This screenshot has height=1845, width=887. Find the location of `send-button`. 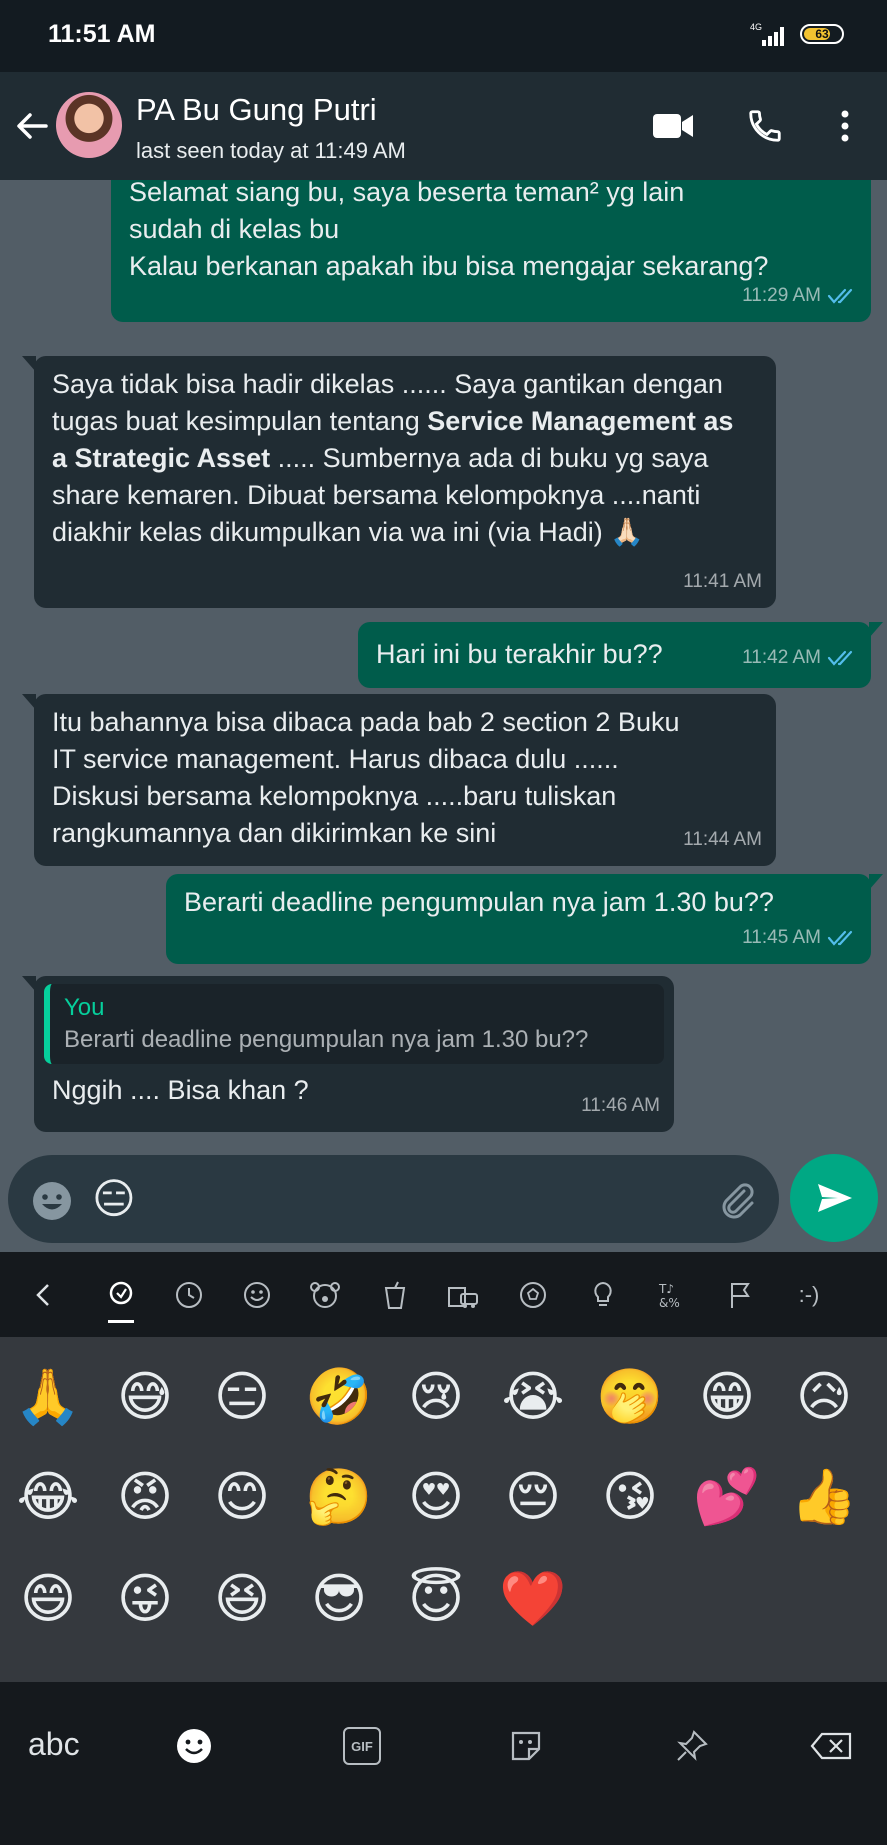

send-button is located at coordinates (834, 1198).